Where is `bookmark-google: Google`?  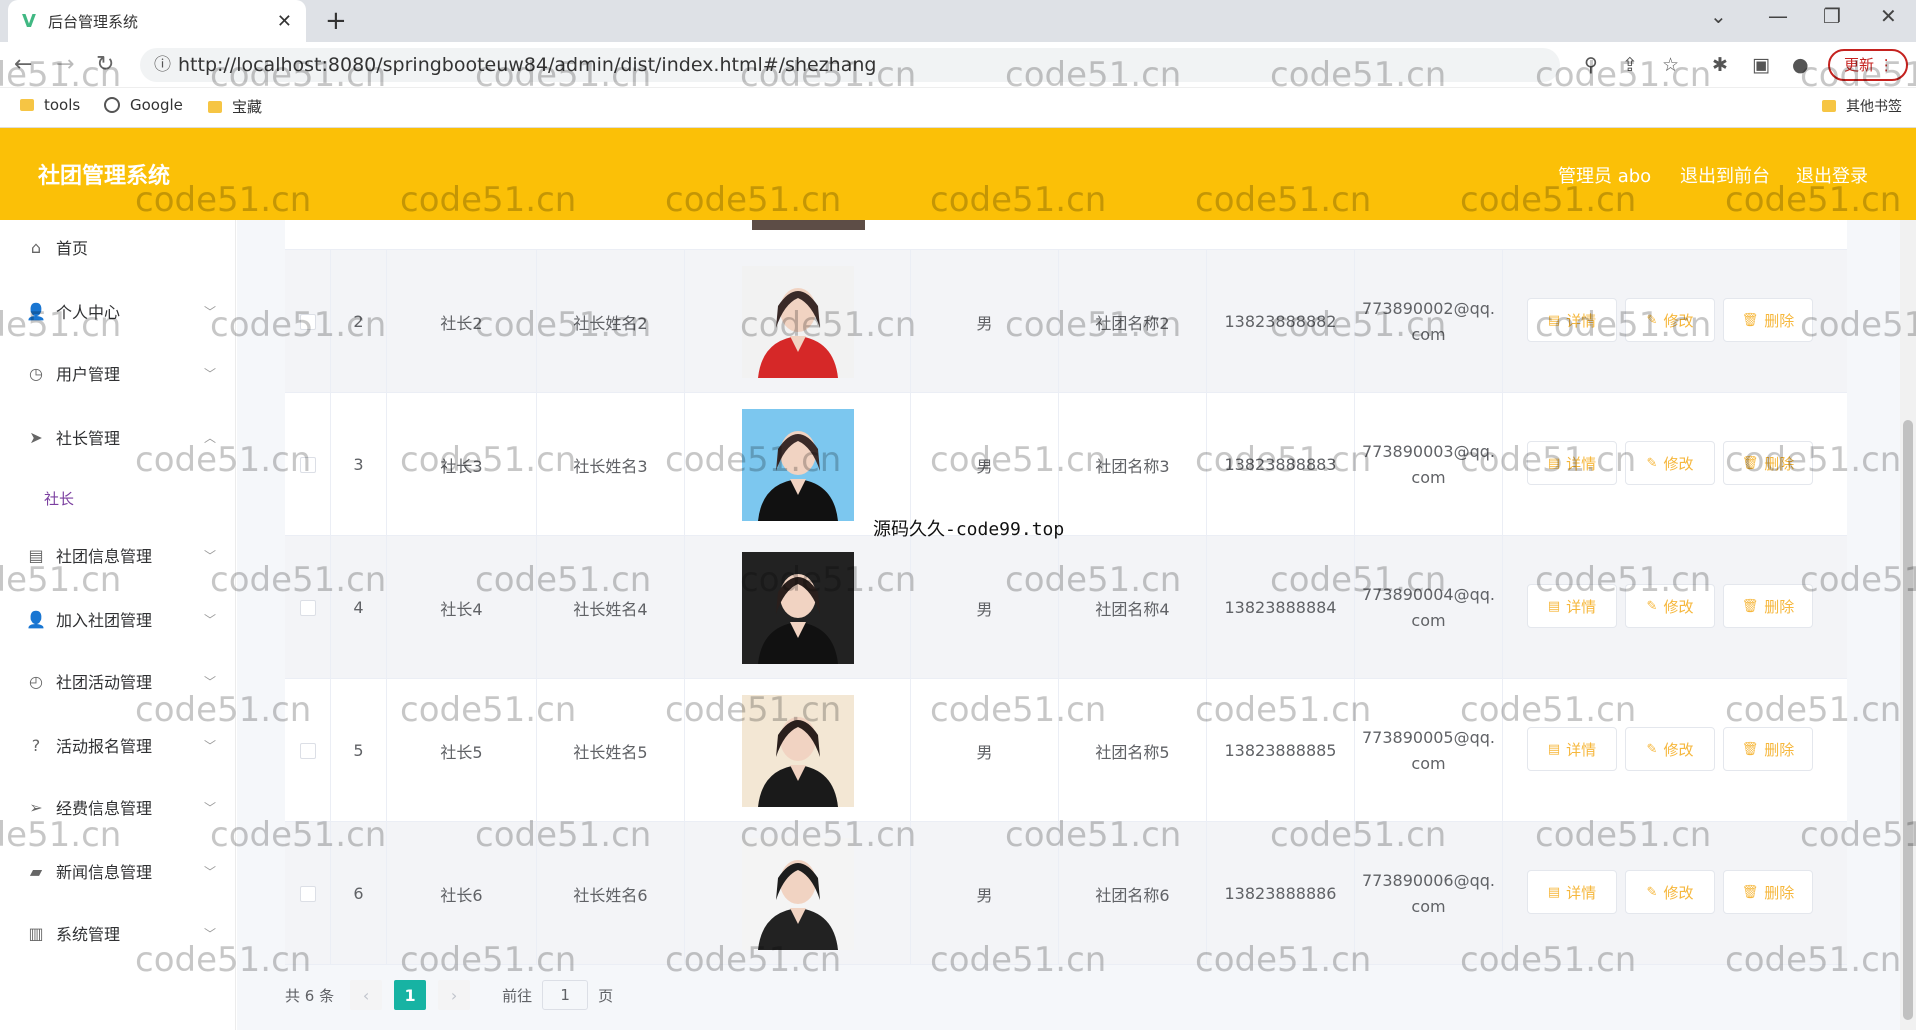
bookmark-google: Google is located at coordinates (143, 105).